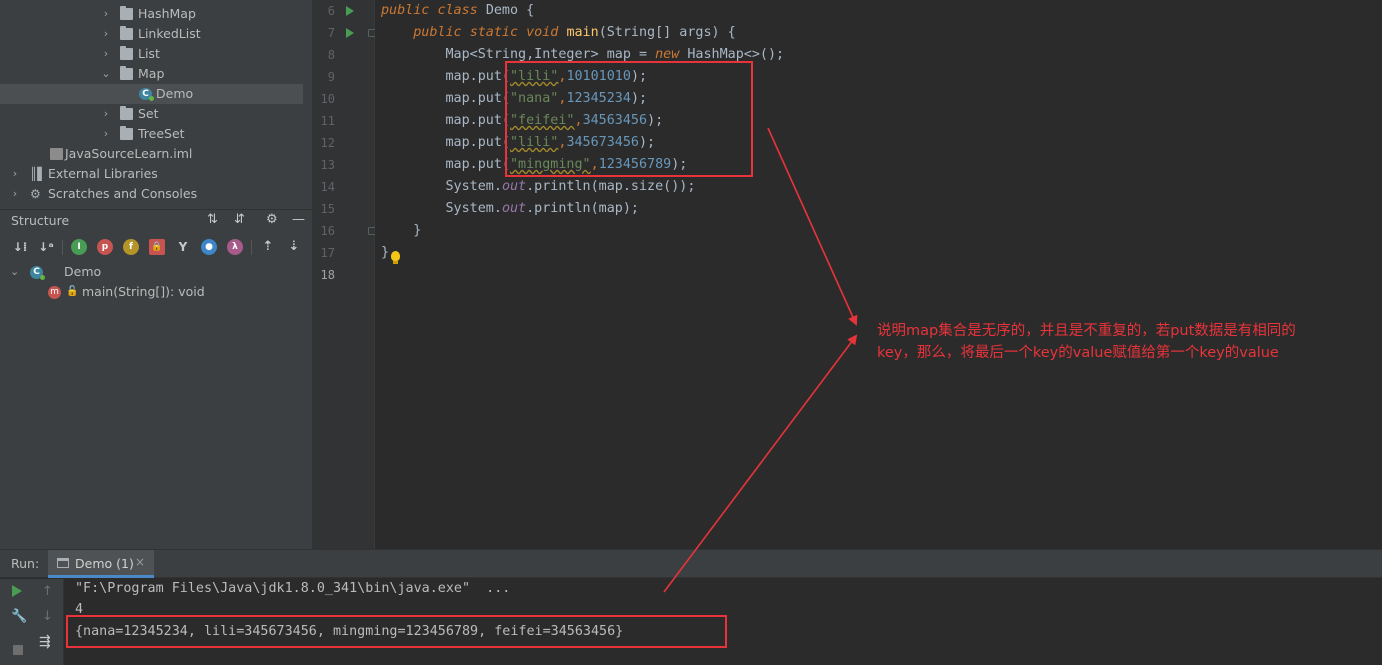  What do you see at coordinates (212, 219) in the screenshot?
I see `expand-all-icon: ⇅` at bounding box center [212, 219].